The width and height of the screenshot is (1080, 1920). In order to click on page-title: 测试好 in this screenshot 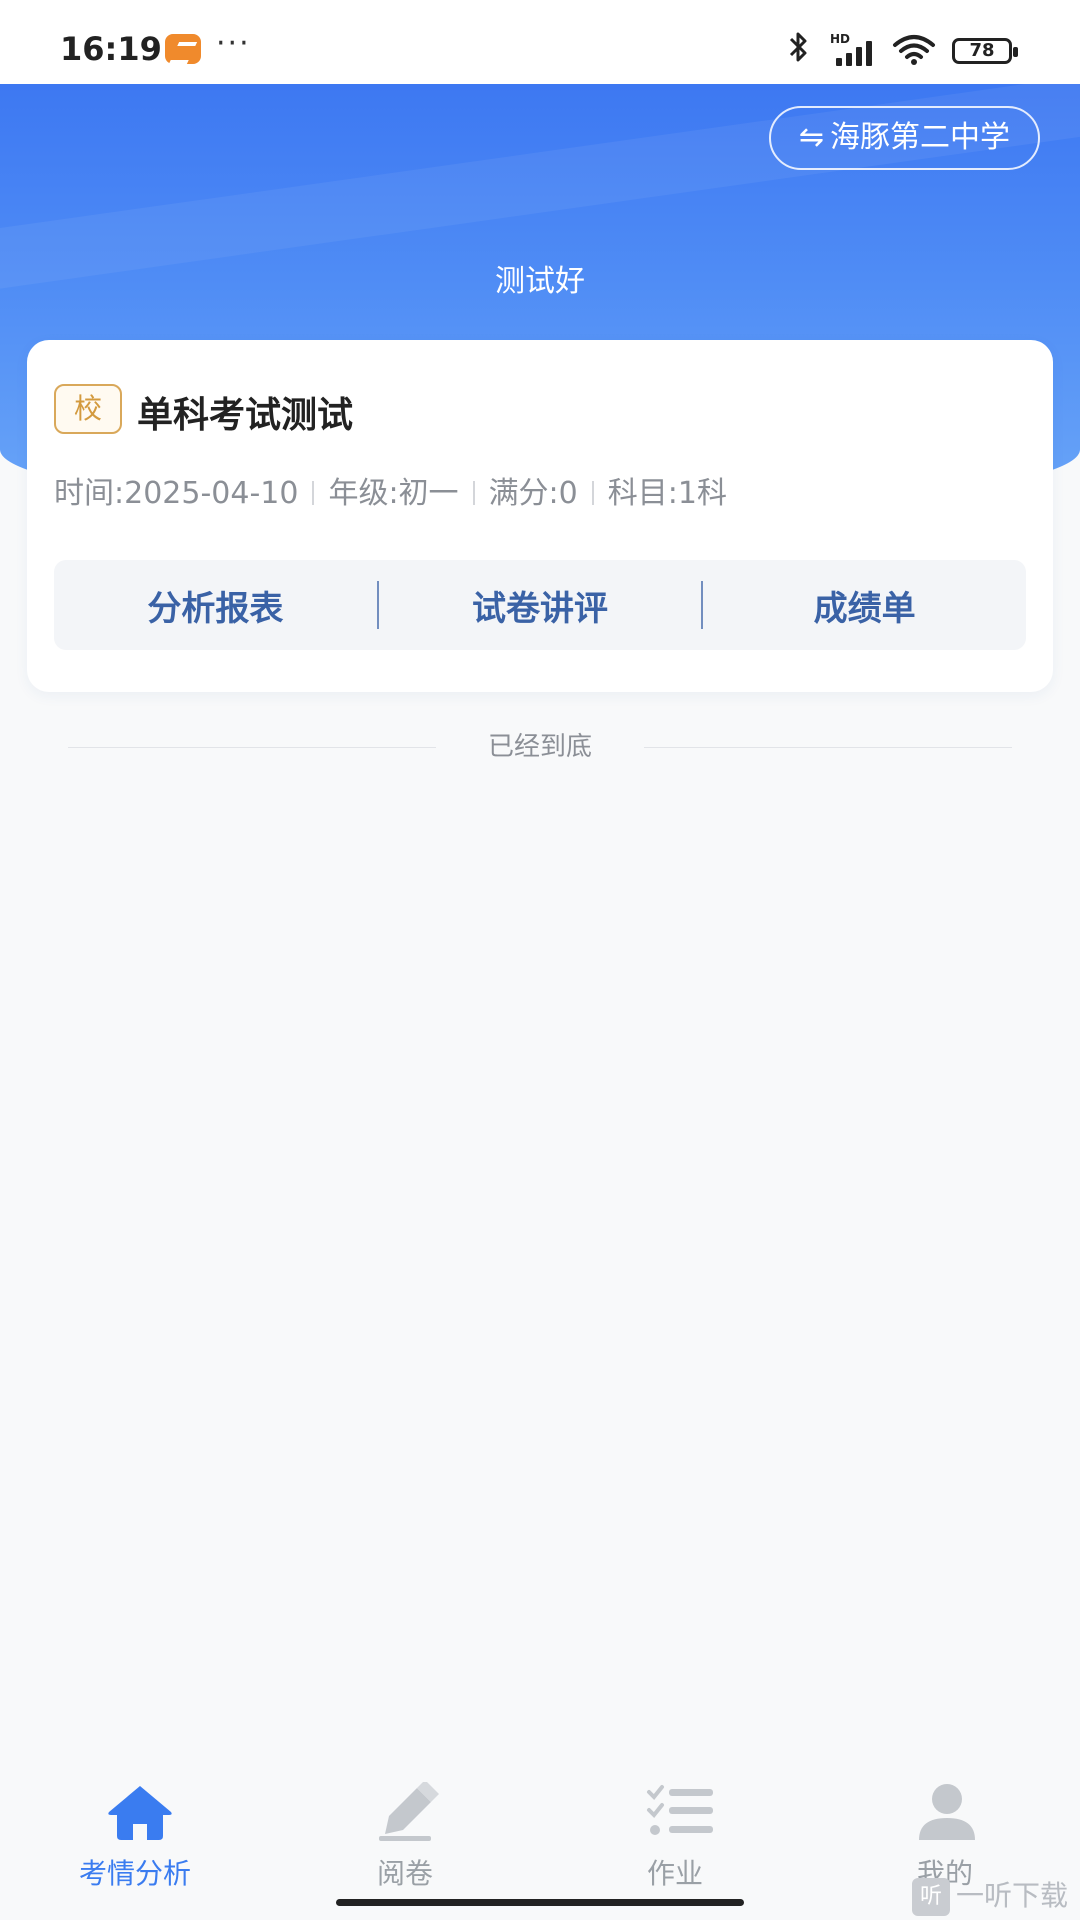, I will do `click(540, 281)`.